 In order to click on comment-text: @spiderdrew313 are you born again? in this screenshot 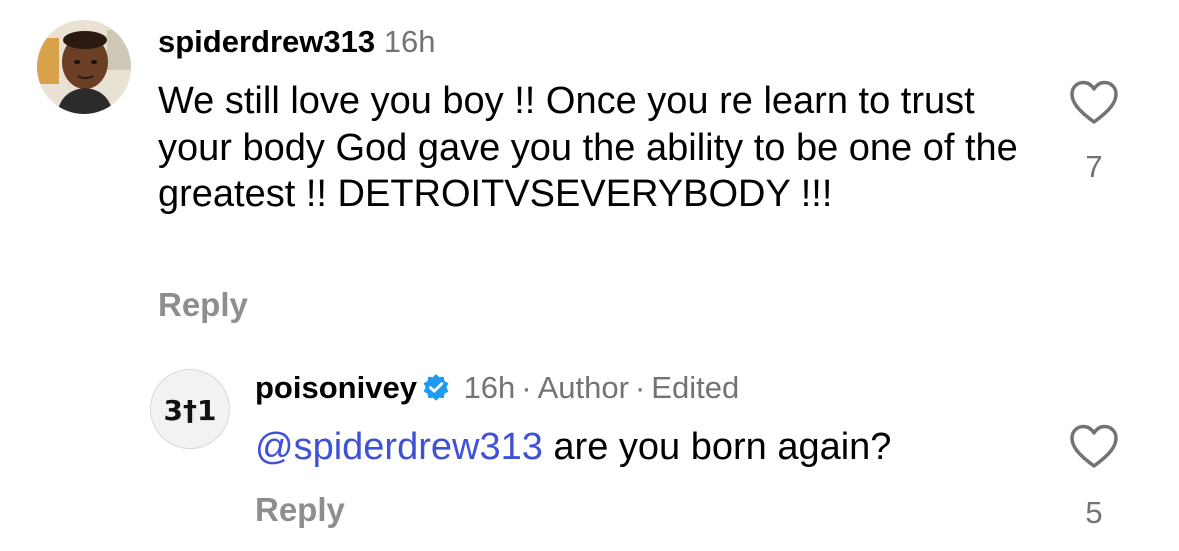, I will do `click(655, 447)`.